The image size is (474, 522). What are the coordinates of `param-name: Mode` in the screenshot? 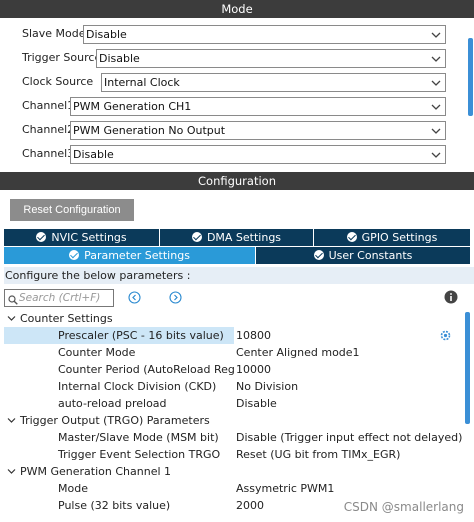 It's located at (73, 488).